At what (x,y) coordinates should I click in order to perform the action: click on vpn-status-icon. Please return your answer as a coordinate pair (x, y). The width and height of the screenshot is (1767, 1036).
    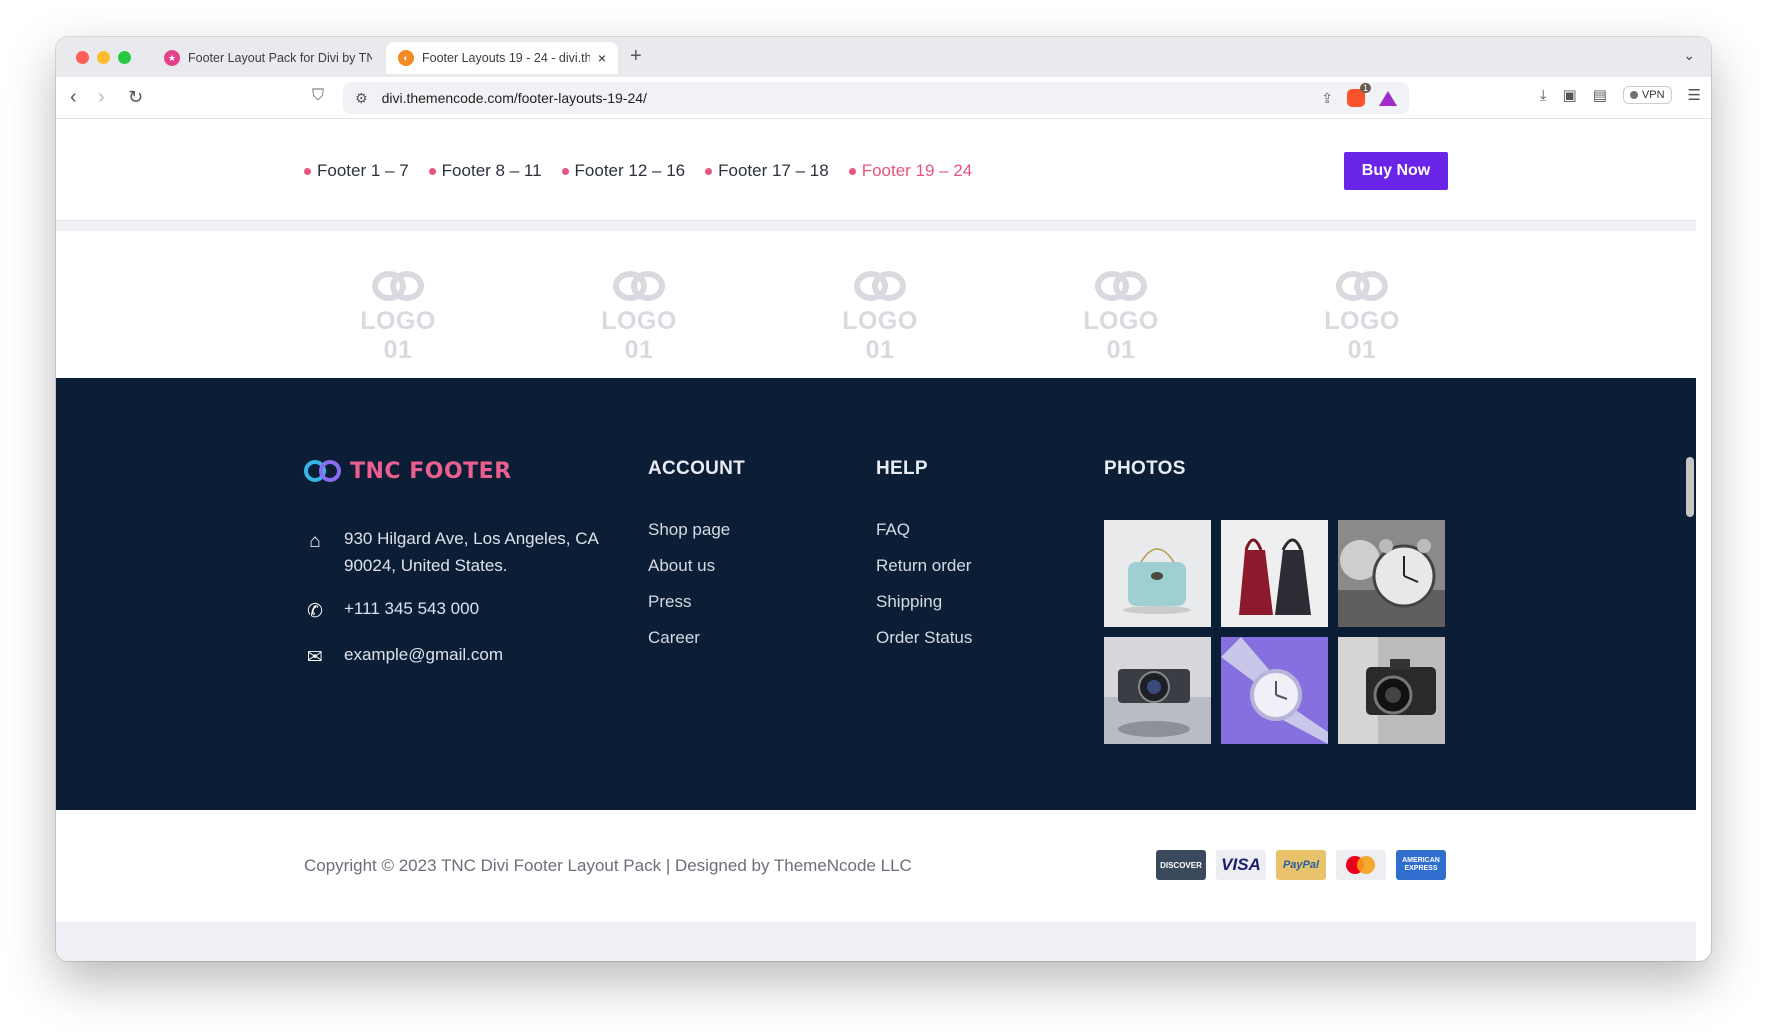
    Looking at the image, I should click on (1633, 95).